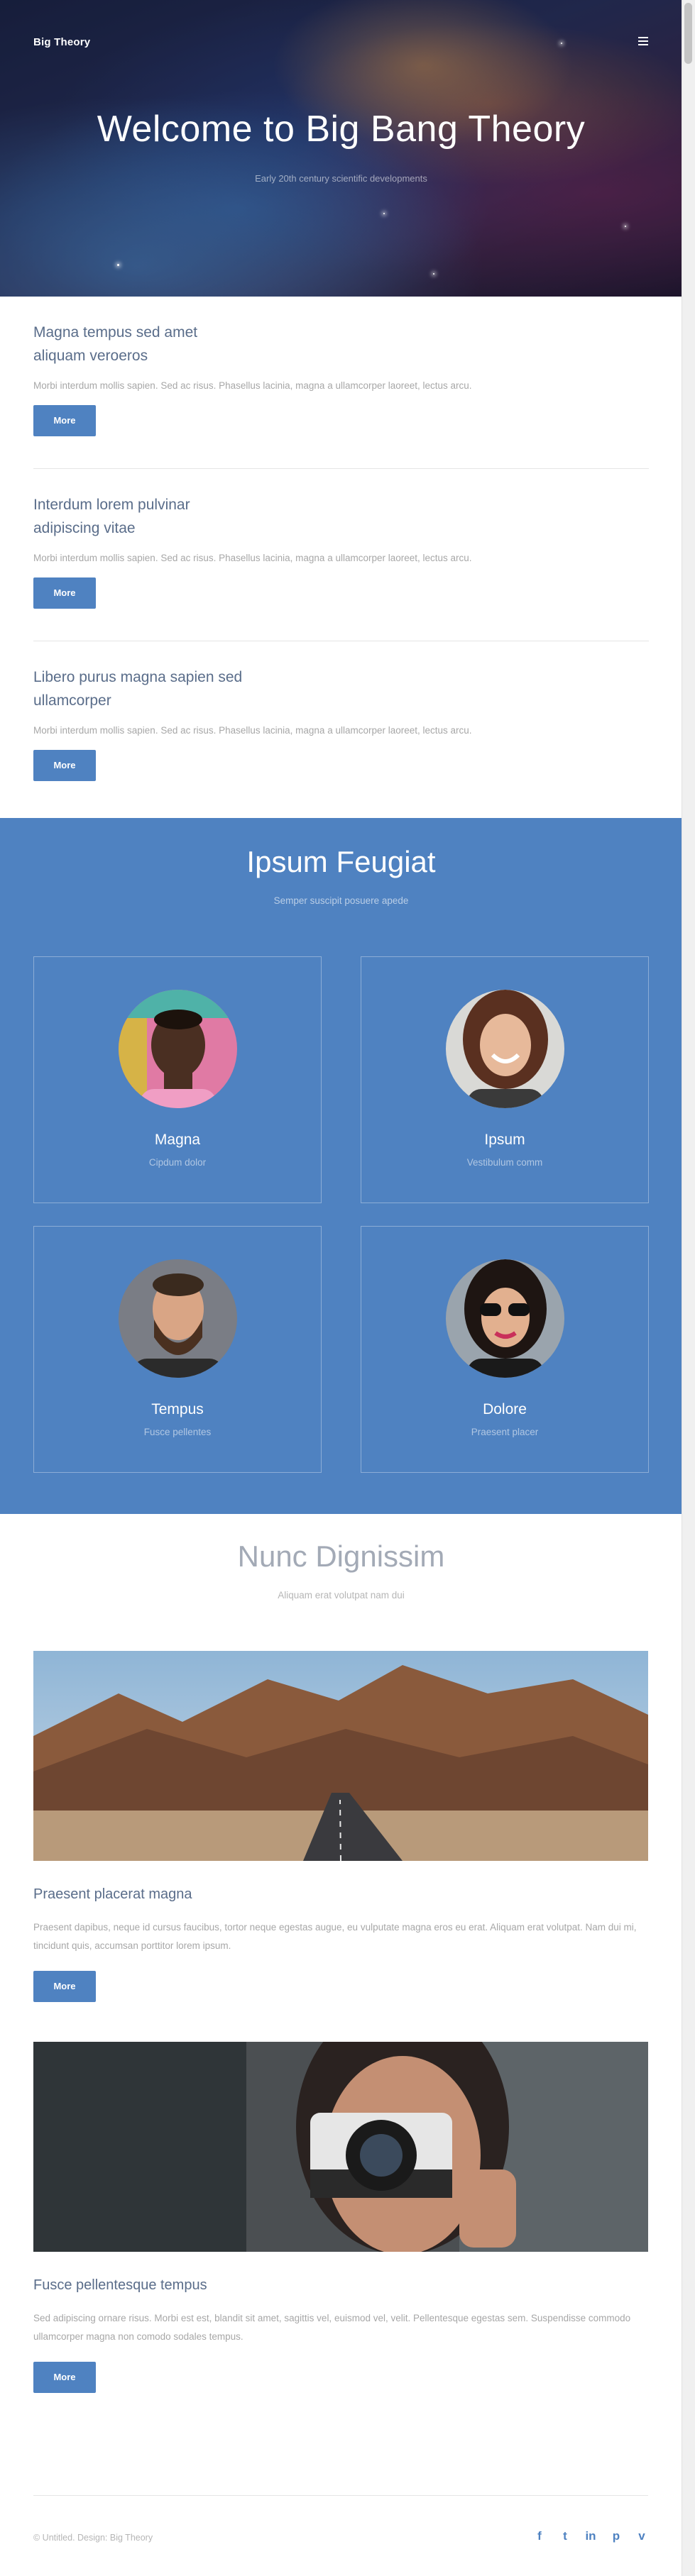 This screenshot has width=695, height=2576. Describe the element at coordinates (93, 2538) in the screenshot. I see `copyright-text: © Untitled. Design: Big Theory` at that location.